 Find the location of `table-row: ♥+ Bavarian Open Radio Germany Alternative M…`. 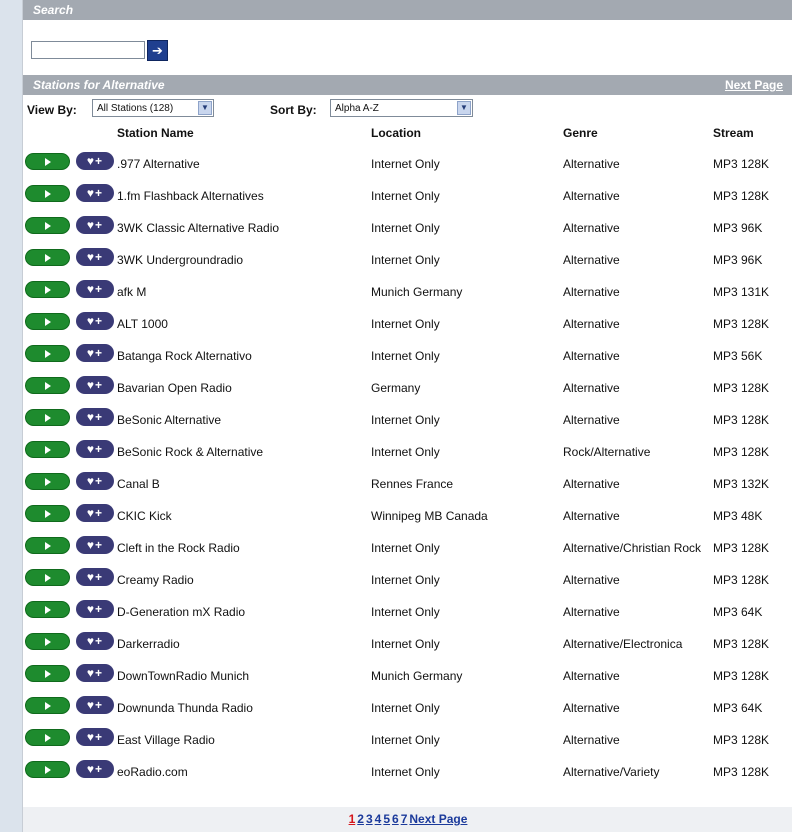

table-row: ♥+ Bavarian Open Radio Germany Alternative M… is located at coordinates (407, 386).